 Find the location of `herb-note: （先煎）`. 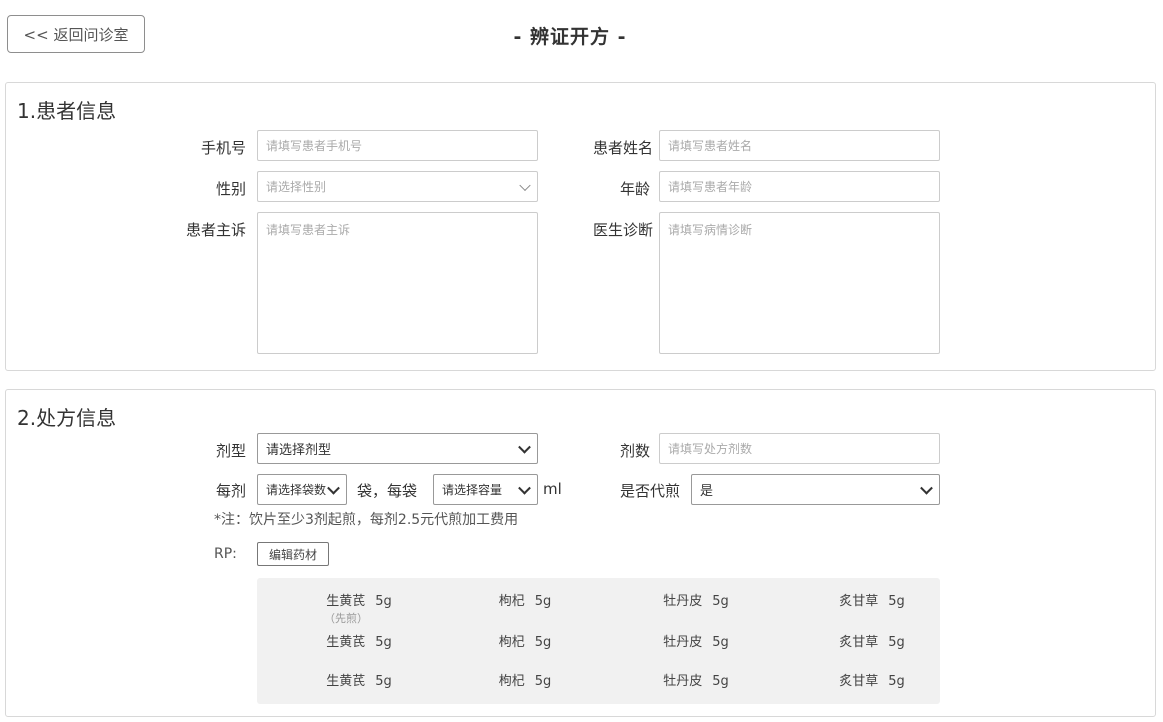

herb-note: （先煎） is located at coordinates (346, 618).